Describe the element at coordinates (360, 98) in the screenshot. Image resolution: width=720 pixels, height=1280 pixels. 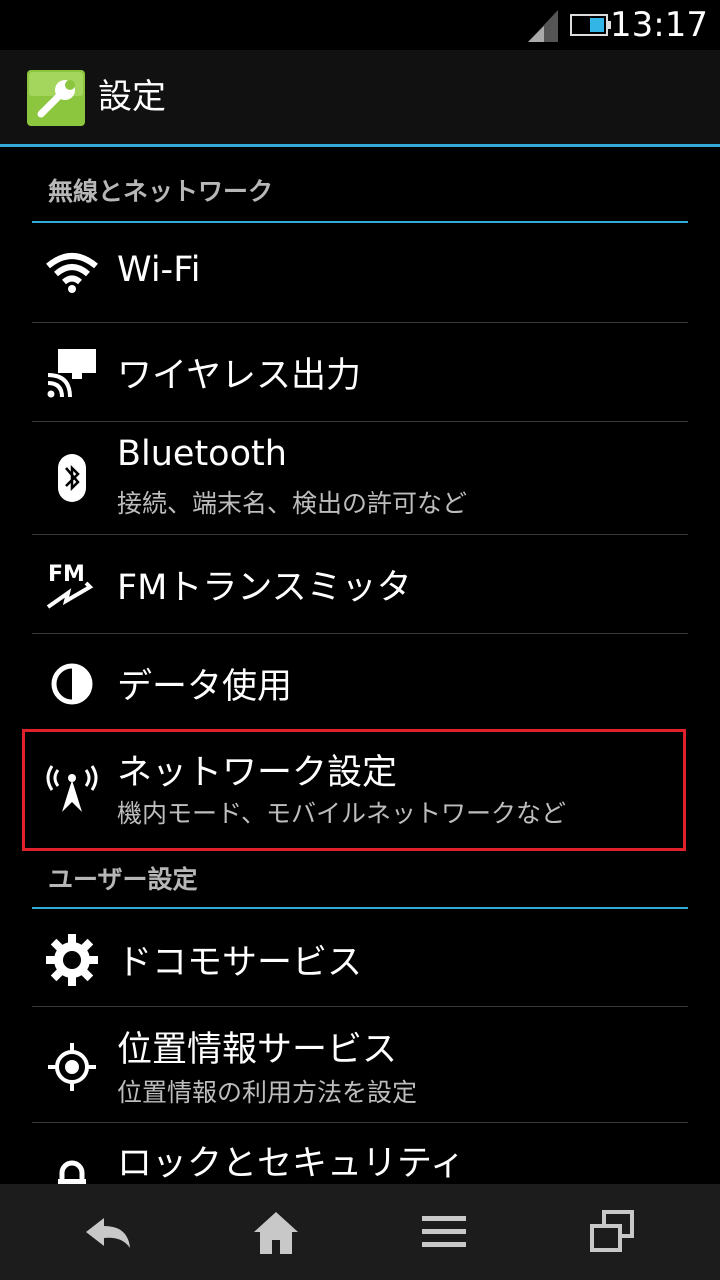
I see `action-bar: 設定` at that location.